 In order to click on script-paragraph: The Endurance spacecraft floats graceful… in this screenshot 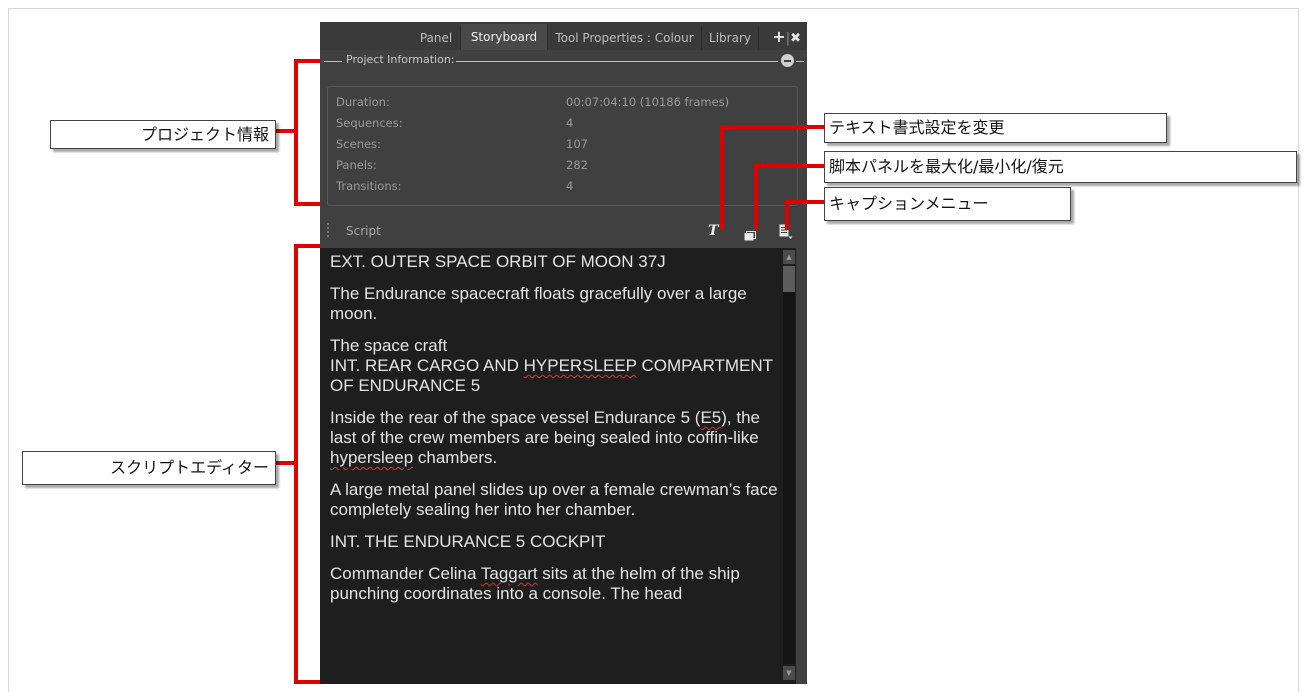, I will do `click(538, 303)`.